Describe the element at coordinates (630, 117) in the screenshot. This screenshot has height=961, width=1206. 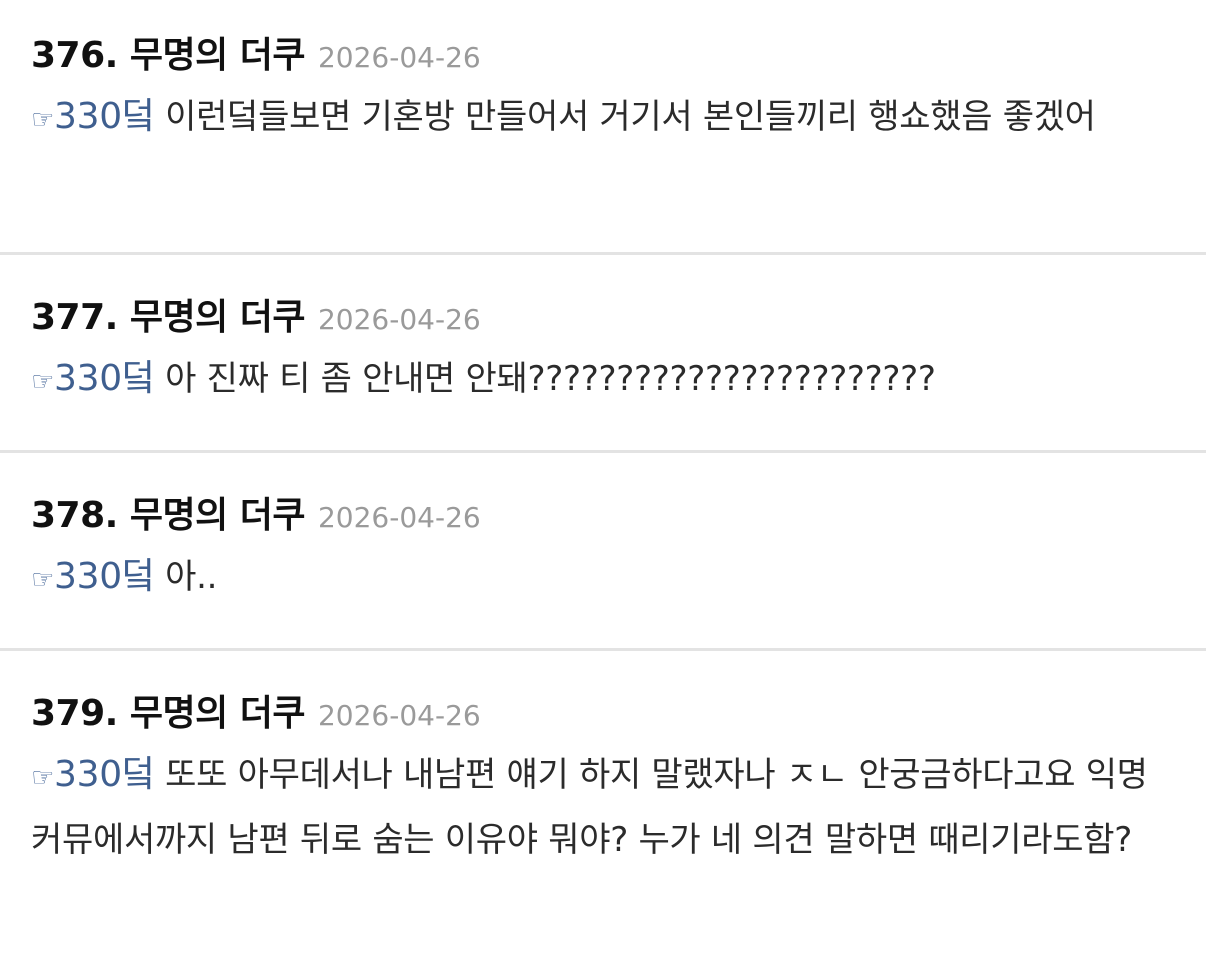
I see `comment-text: 이런덬들보면 기혼방 만들어서 거기서 본인들끼리 행쇼했음 좋겠어` at that location.